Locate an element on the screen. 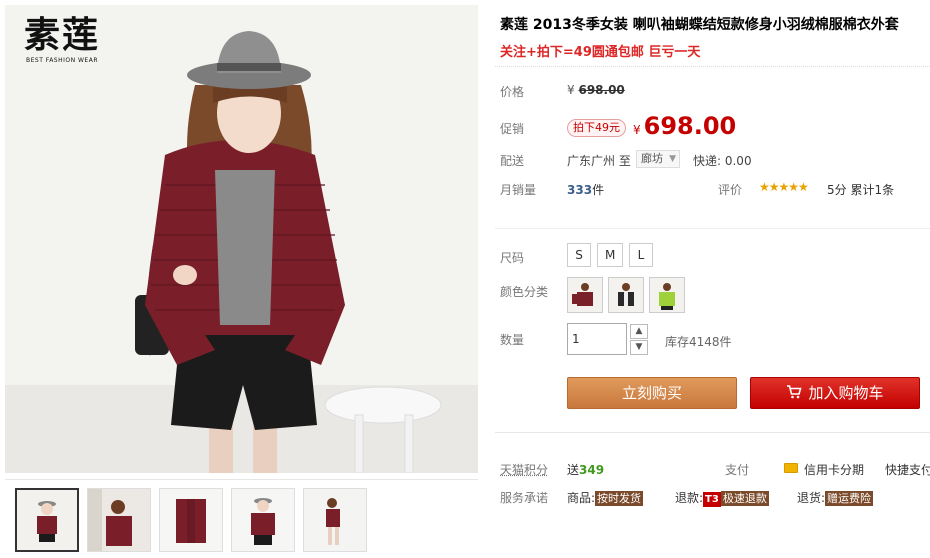  service-return: 退款: T3 极速退款 is located at coordinates (722, 498).